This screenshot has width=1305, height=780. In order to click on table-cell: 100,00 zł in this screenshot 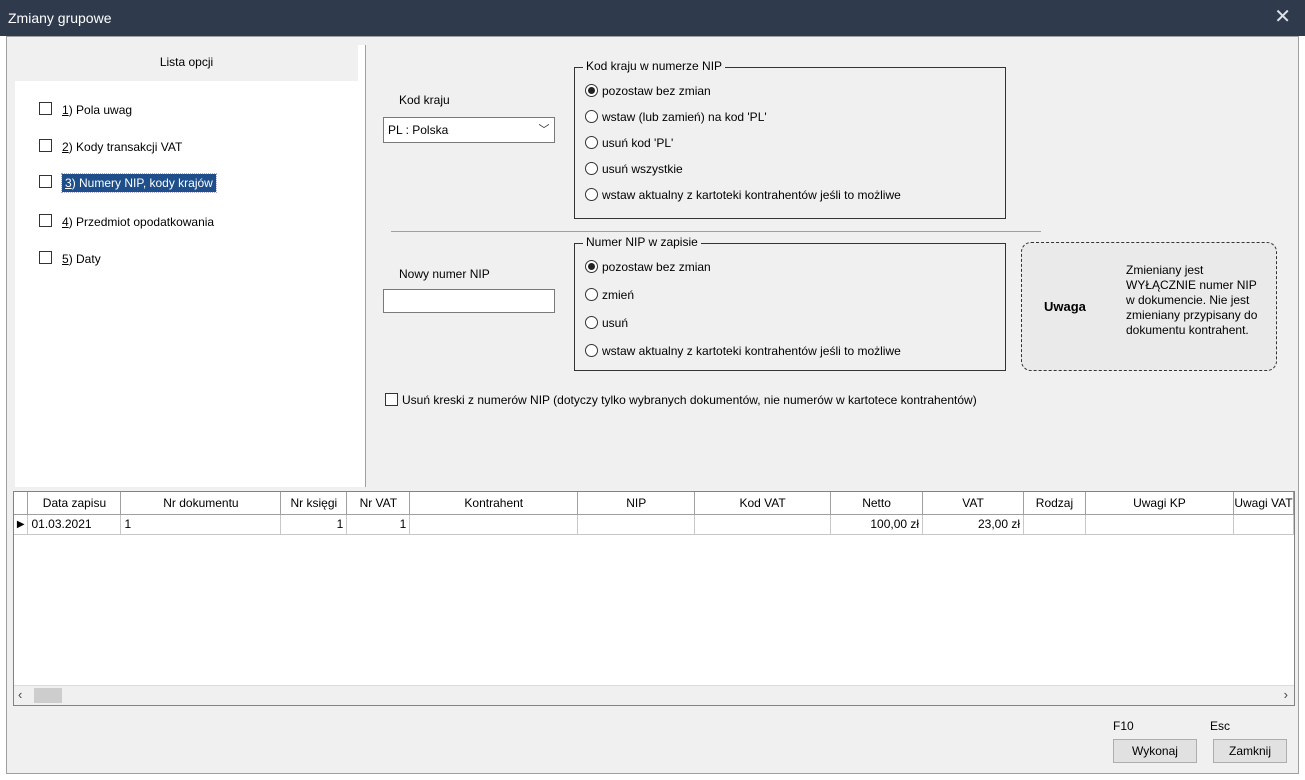, I will do `click(877, 524)`.